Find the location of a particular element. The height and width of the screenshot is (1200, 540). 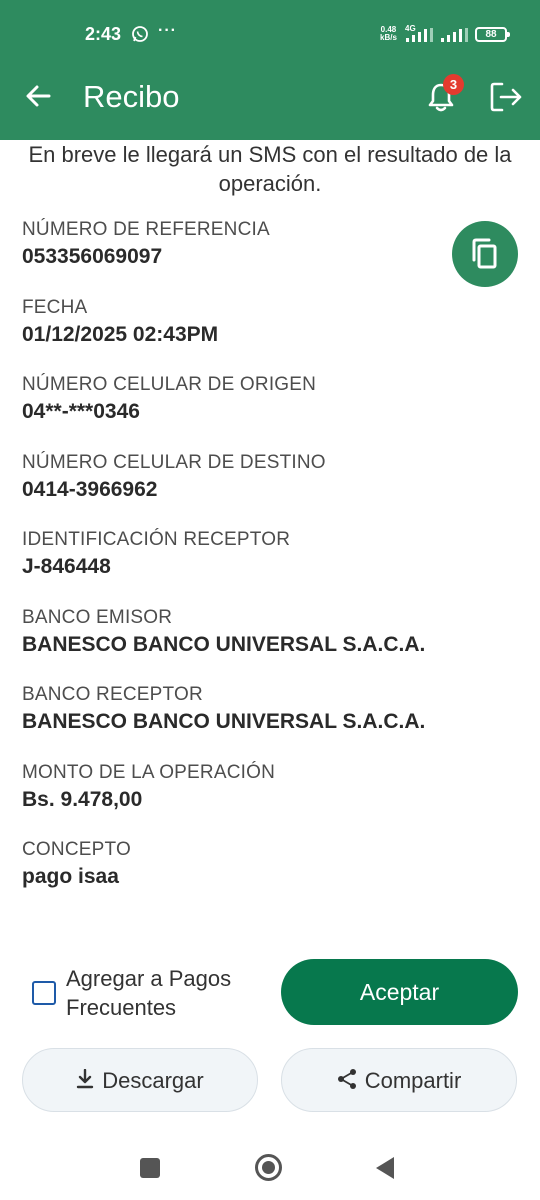

field-concept: CONCEPTO pago isaa is located at coordinates (252, 864).